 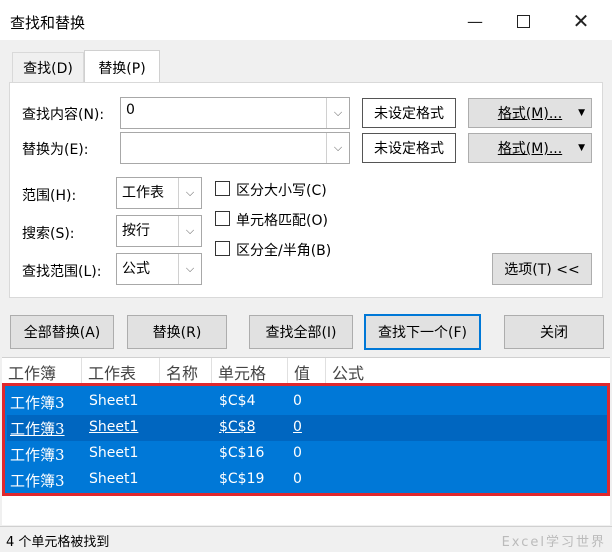 What do you see at coordinates (130, 110) in the screenshot?
I see `find-input-value: 0` at bounding box center [130, 110].